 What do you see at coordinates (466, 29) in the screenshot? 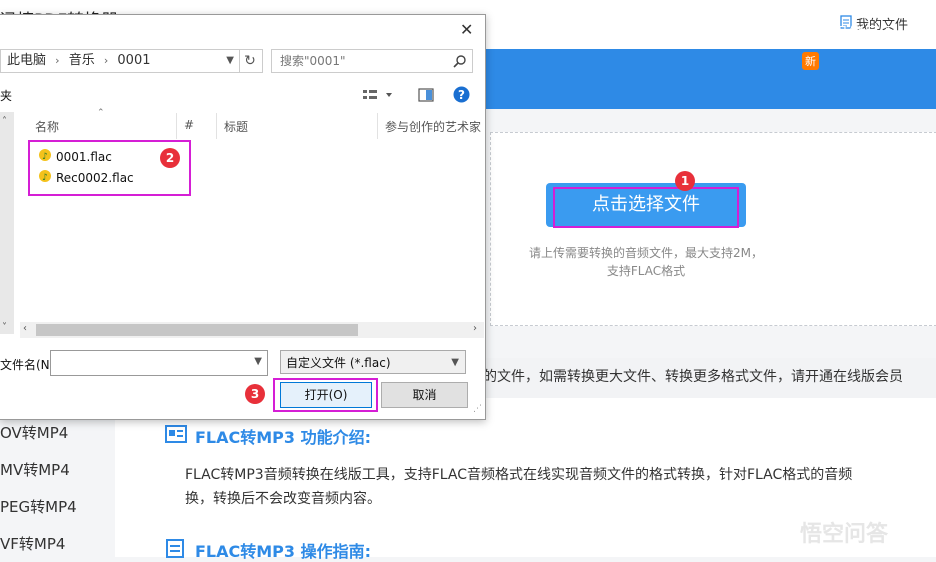
I see `close-icon: ✕` at bounding box center [466, 29].